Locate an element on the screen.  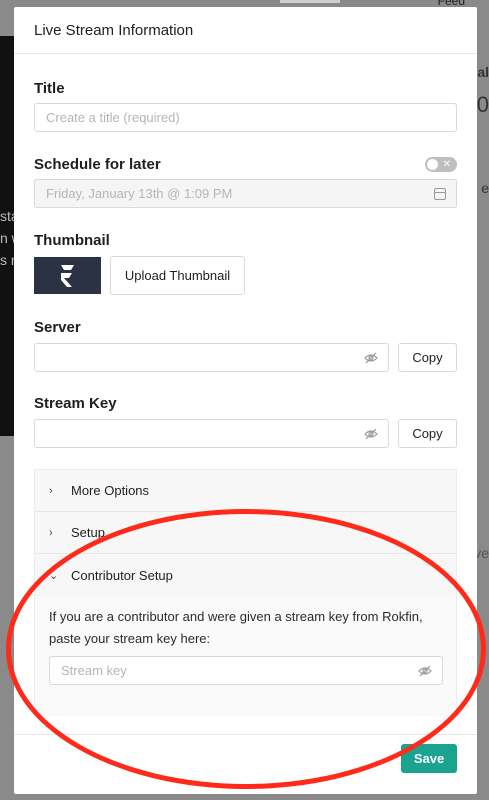
contributor-stream-key-placeholder: Stream key is located at coordinates (94, 670).